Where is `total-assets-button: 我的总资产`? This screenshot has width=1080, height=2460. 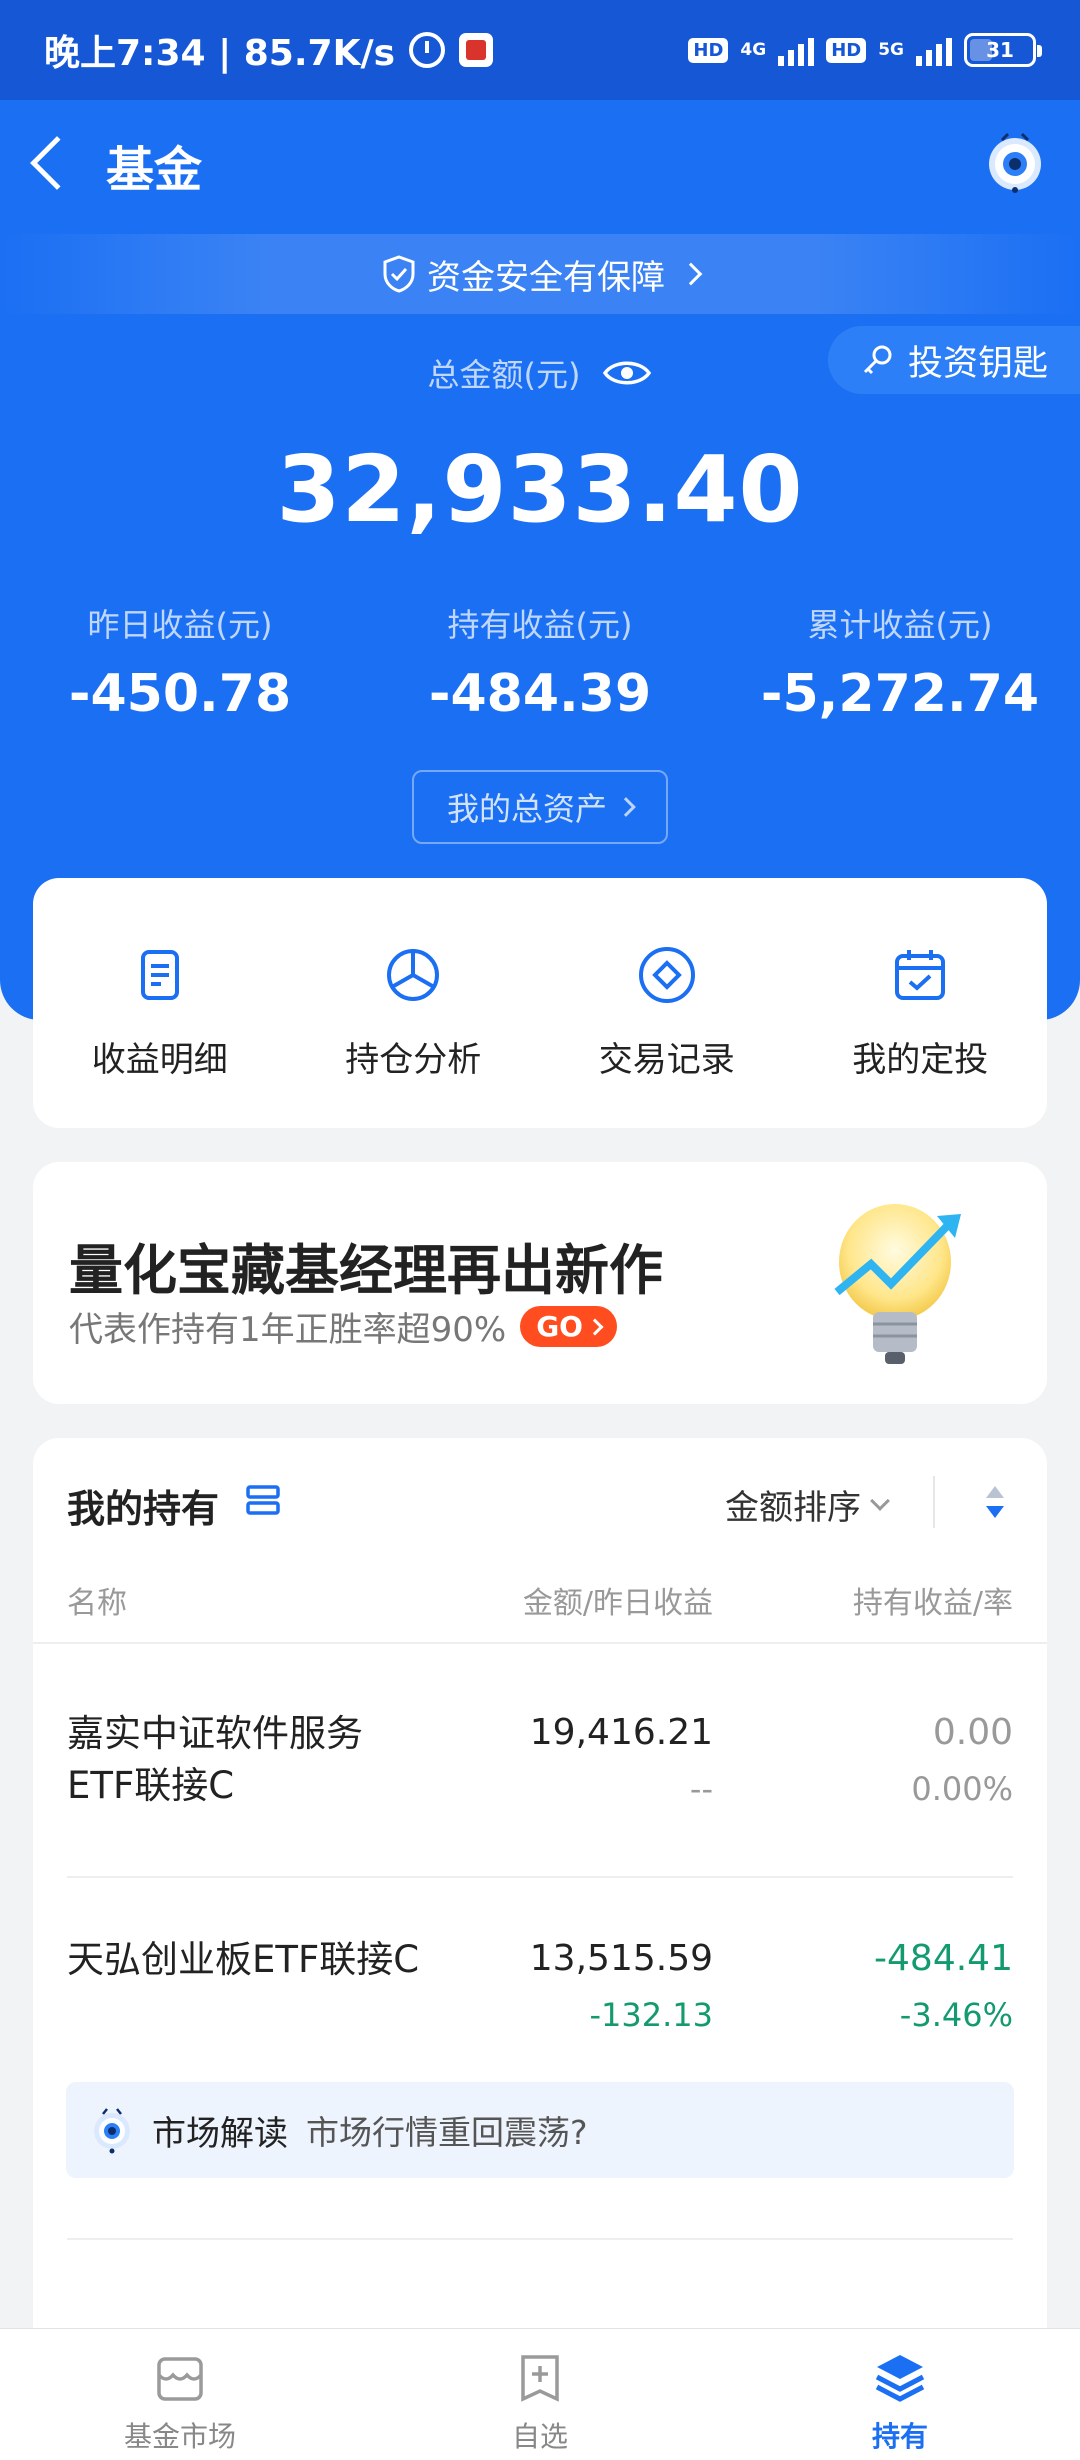
total-assets-button: 我的总资产 is located at coordinates (540, 807).